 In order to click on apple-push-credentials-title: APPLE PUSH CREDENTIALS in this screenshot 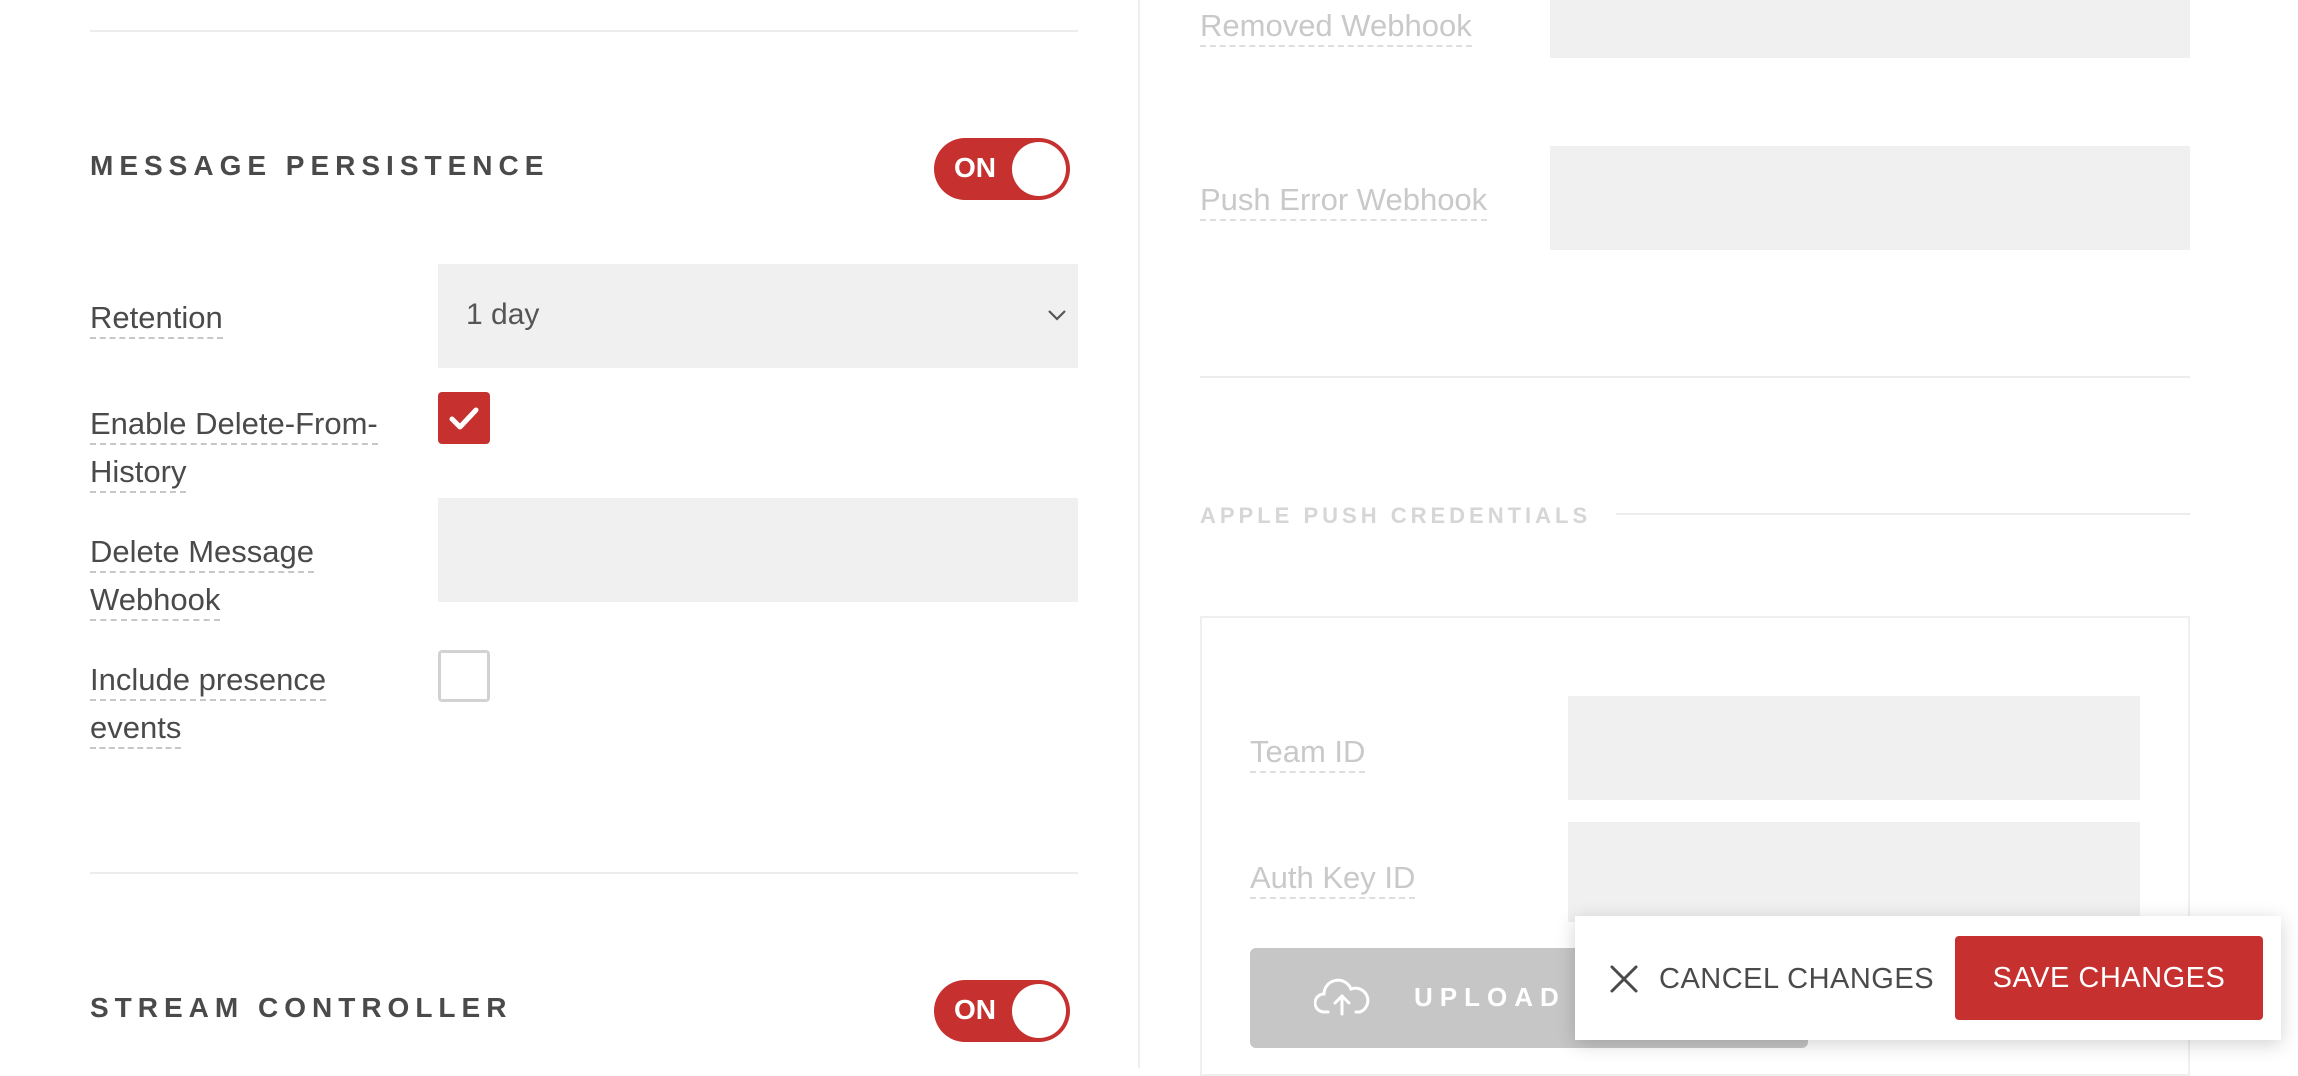, I will do `click(1396, 515)`.